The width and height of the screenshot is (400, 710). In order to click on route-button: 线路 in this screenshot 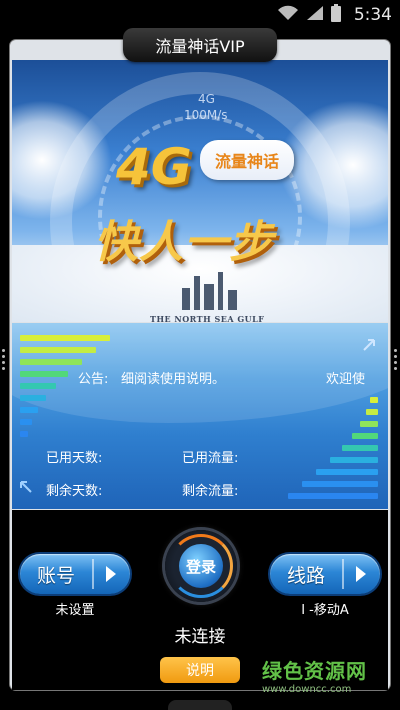, I will do `click(325, 574)`.